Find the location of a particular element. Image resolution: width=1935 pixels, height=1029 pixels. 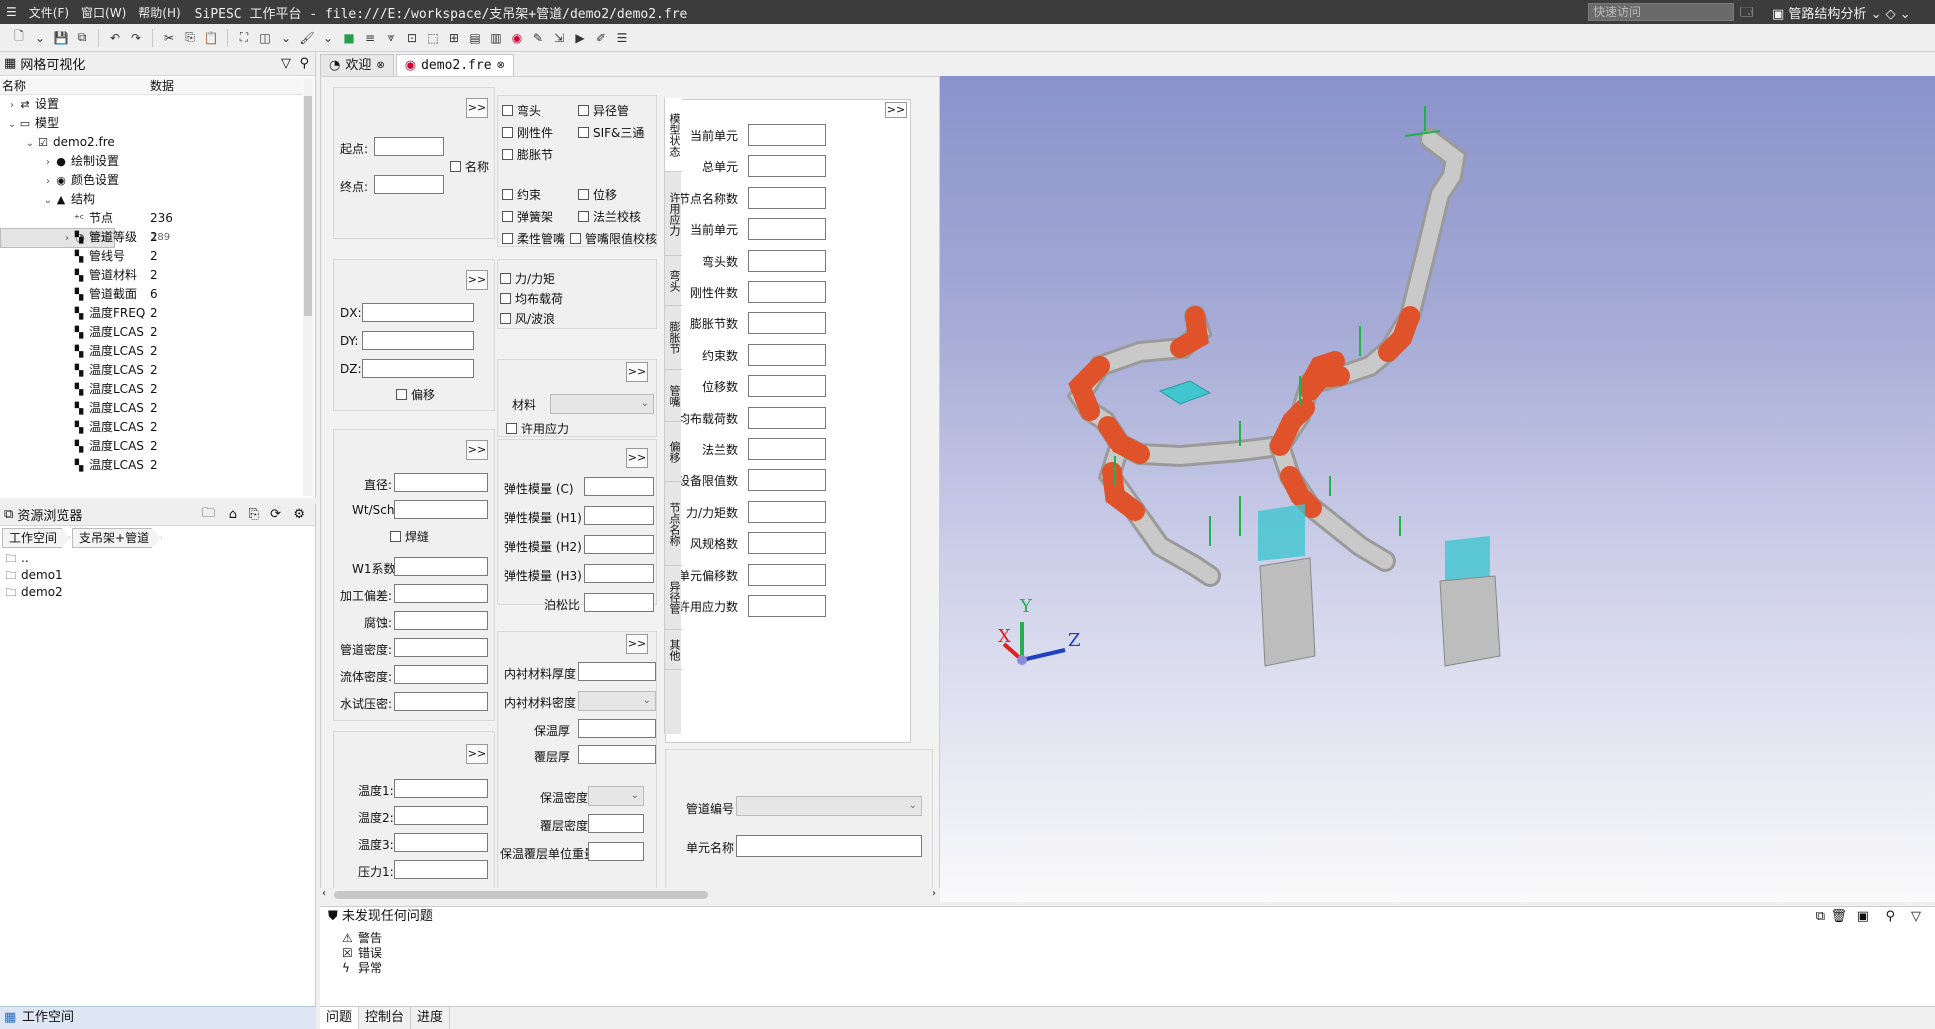

name-checkbox: 名称 is located at coordinates (469, 166).